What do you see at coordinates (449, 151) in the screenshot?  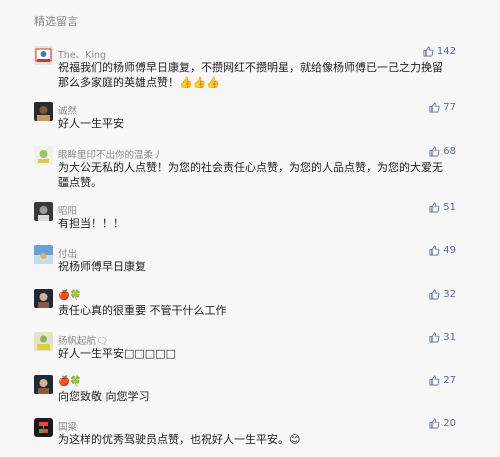 I see `like-count: 68` at bounding box center [449, 151].